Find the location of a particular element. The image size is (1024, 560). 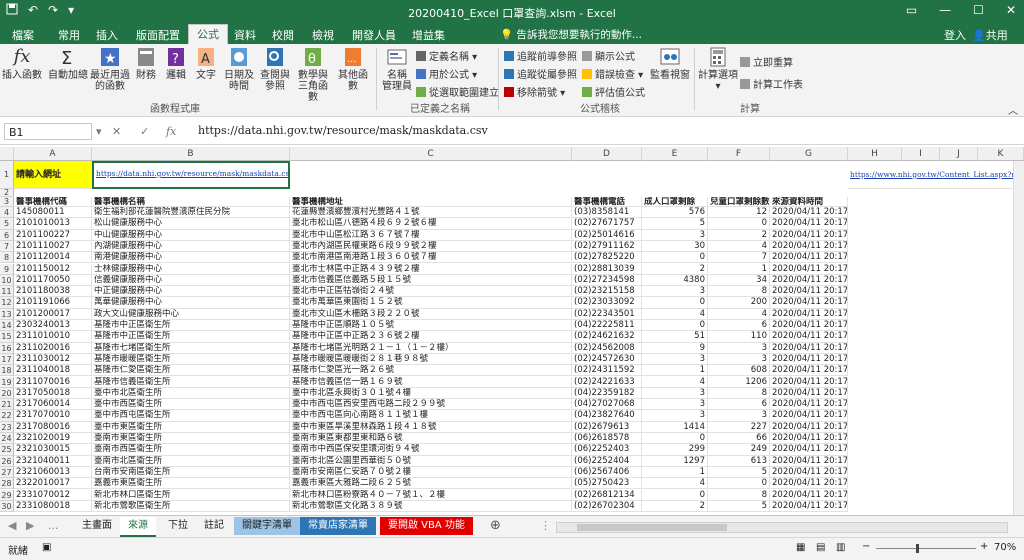

calculate-now-button: 立即重算 is located at coordinates (766, 61).